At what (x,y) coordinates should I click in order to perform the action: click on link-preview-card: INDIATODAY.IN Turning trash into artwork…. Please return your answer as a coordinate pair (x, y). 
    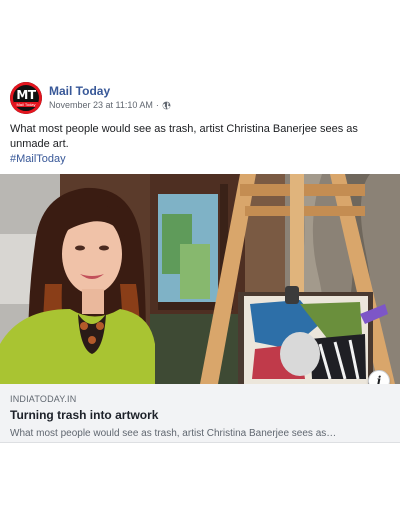
    Looking at the image, I should click on (200, 413).